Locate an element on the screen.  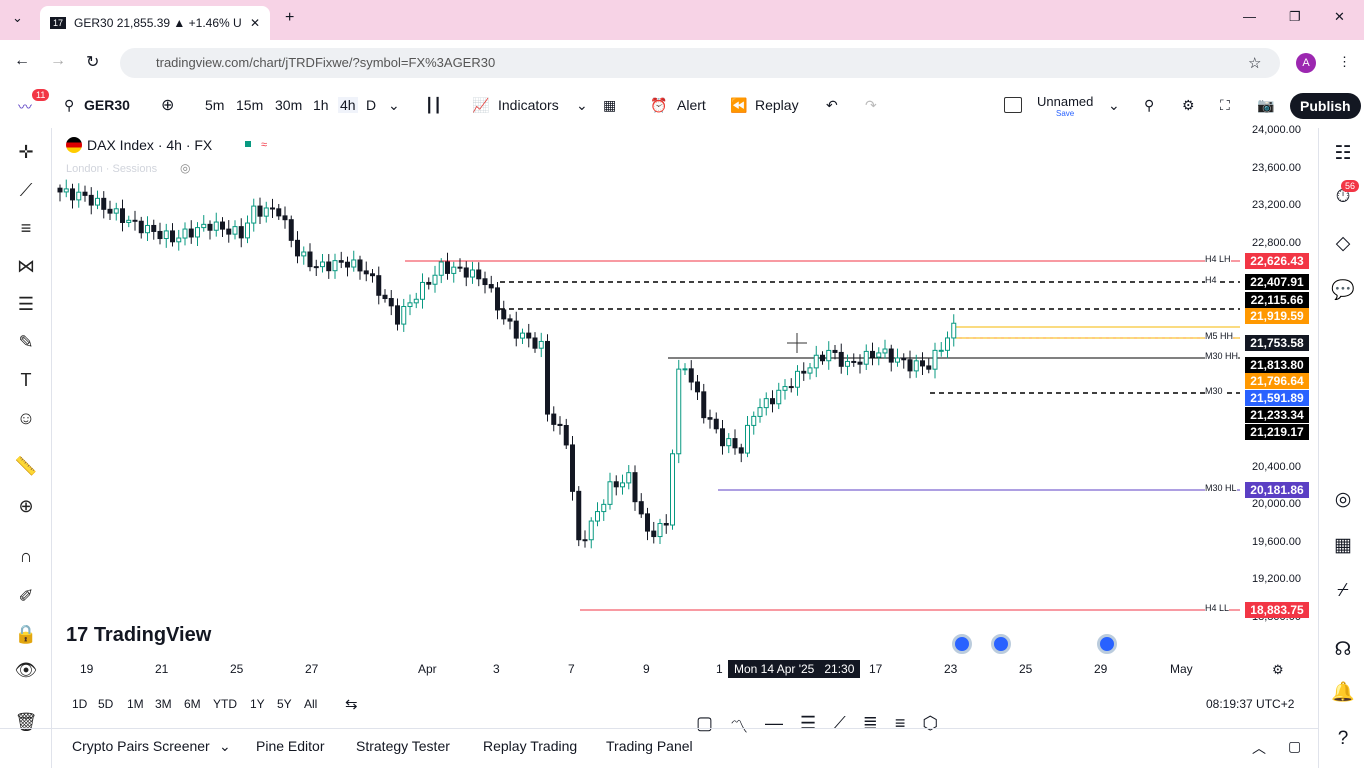
collapse-panel-icon: ︿ is located at coordinates (1259, 748).